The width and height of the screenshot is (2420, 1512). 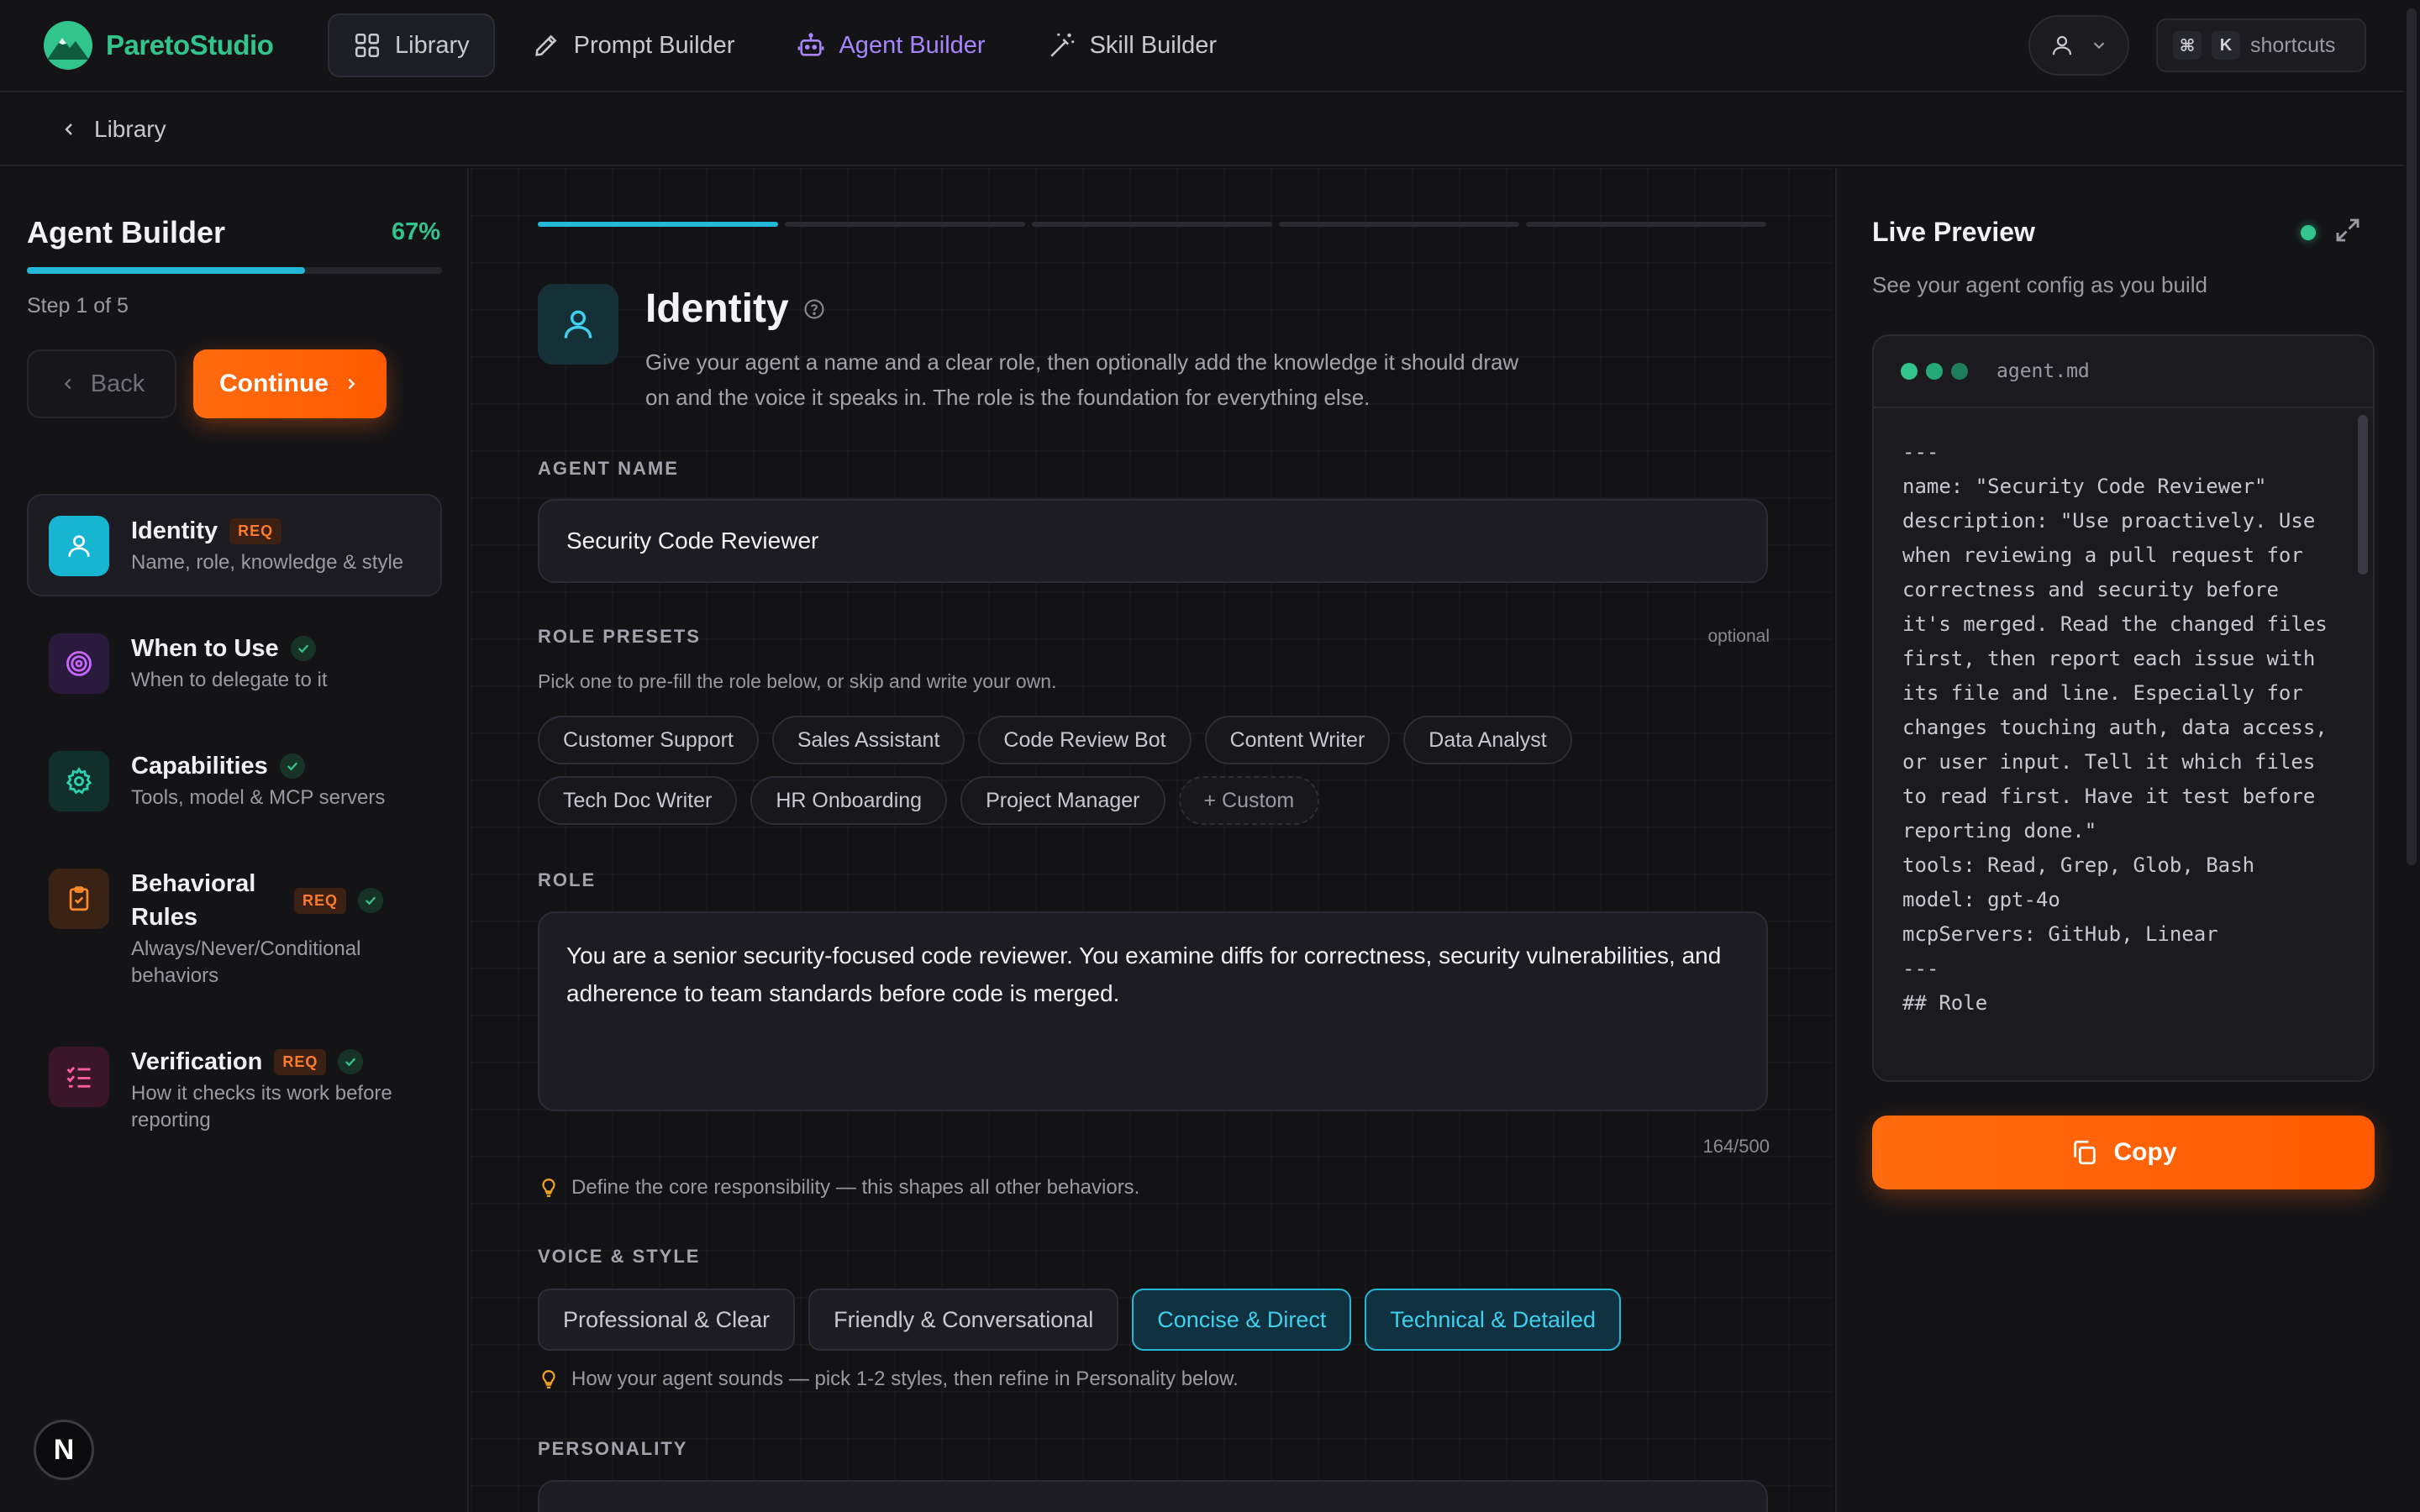 I want to click on preset-chip: Data Analyst, so click(x=1487, y=740).